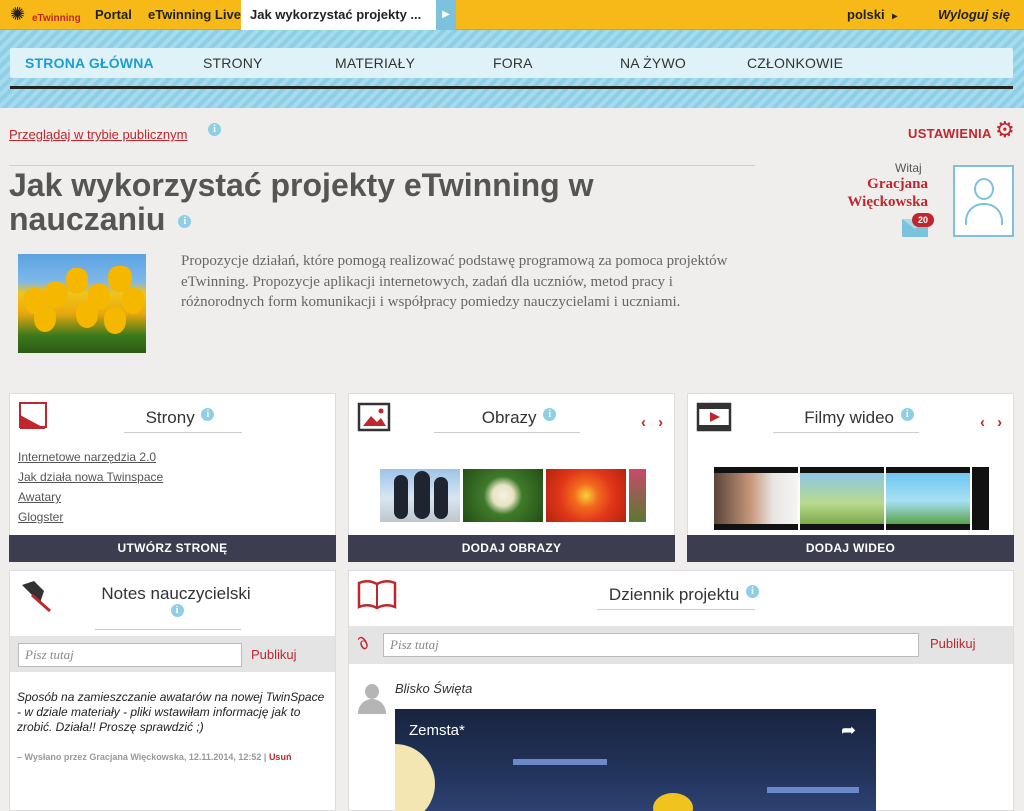  Describe the element at coordinates (637, 495) in the screenshot. I see `gallery-image-partial` at that location.